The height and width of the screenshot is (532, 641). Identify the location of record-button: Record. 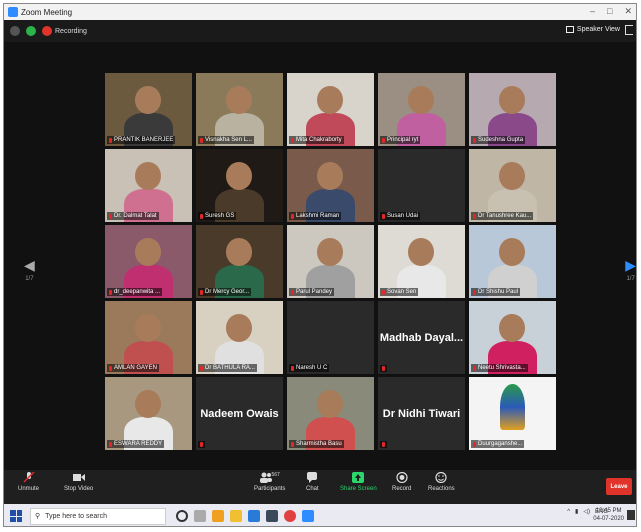
(401, 482).